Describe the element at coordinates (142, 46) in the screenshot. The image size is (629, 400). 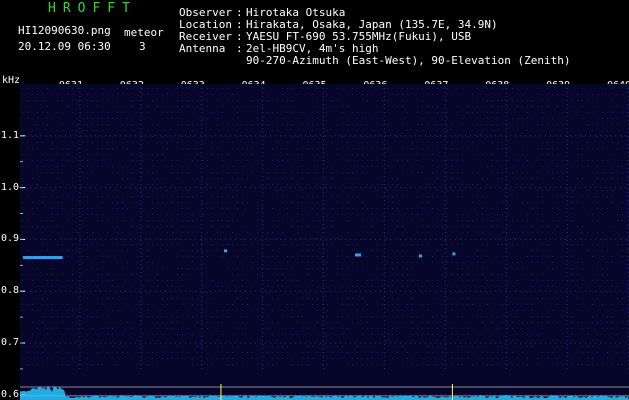
I see `meteor-count: 3` at that location.